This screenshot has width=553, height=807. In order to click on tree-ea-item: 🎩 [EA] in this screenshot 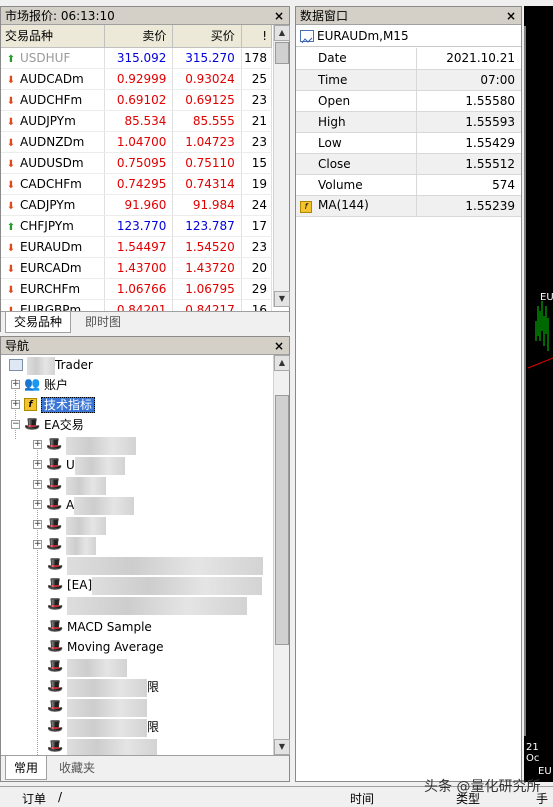, I will do `click(155, 585)`.